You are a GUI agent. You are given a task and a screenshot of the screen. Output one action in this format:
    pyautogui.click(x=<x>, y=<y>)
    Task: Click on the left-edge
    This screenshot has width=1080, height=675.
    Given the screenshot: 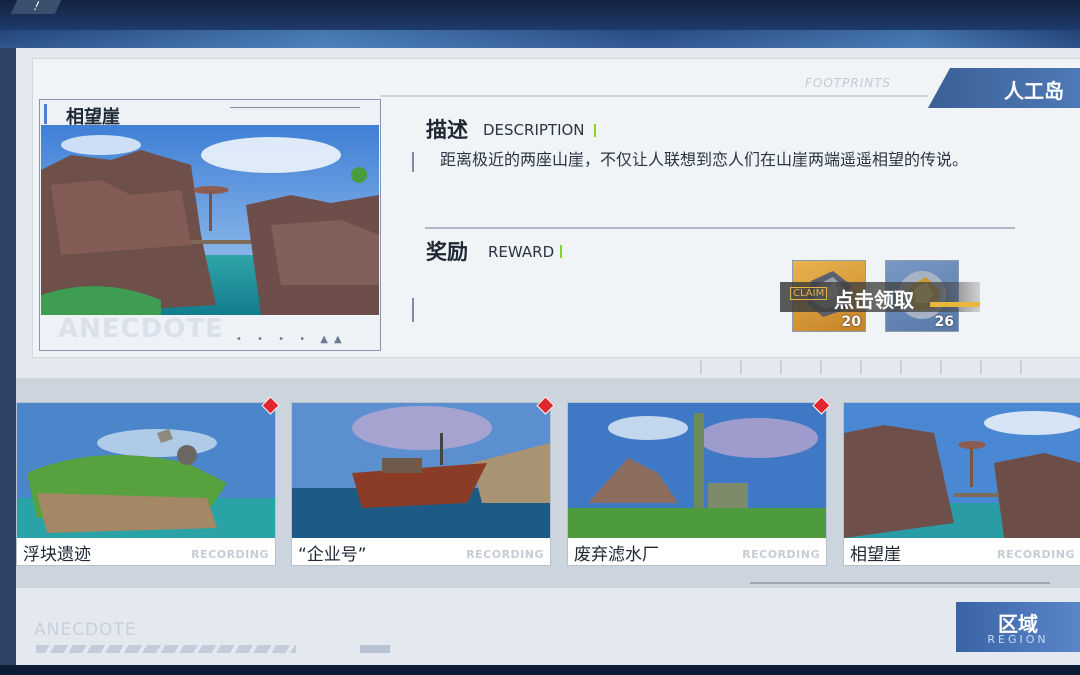 What is the action you would take?
    pyautogui.click(x=8, y=356)
    